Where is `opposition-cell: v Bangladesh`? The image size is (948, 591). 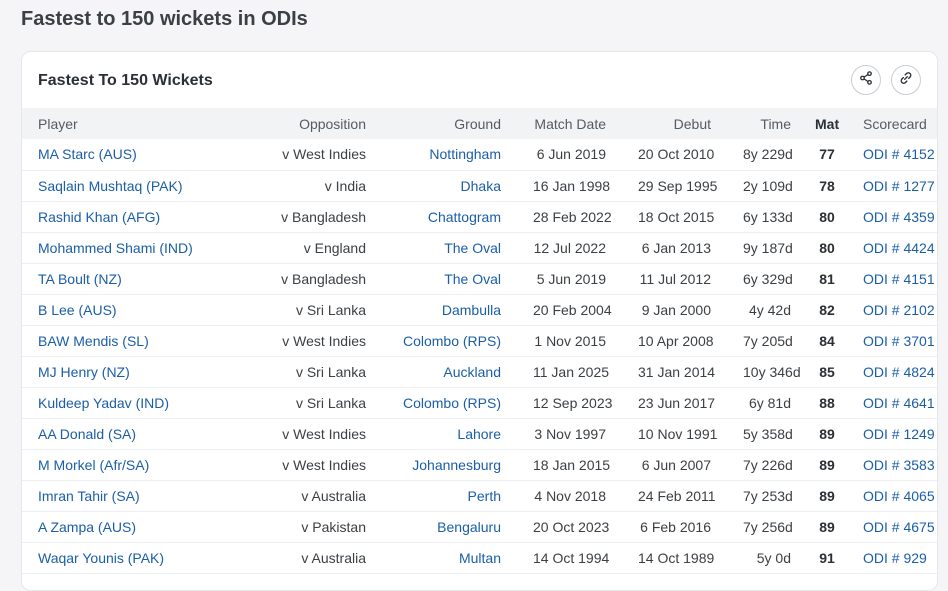 opposition-cell: v Bangladesh is located at coordinates (323, 216).